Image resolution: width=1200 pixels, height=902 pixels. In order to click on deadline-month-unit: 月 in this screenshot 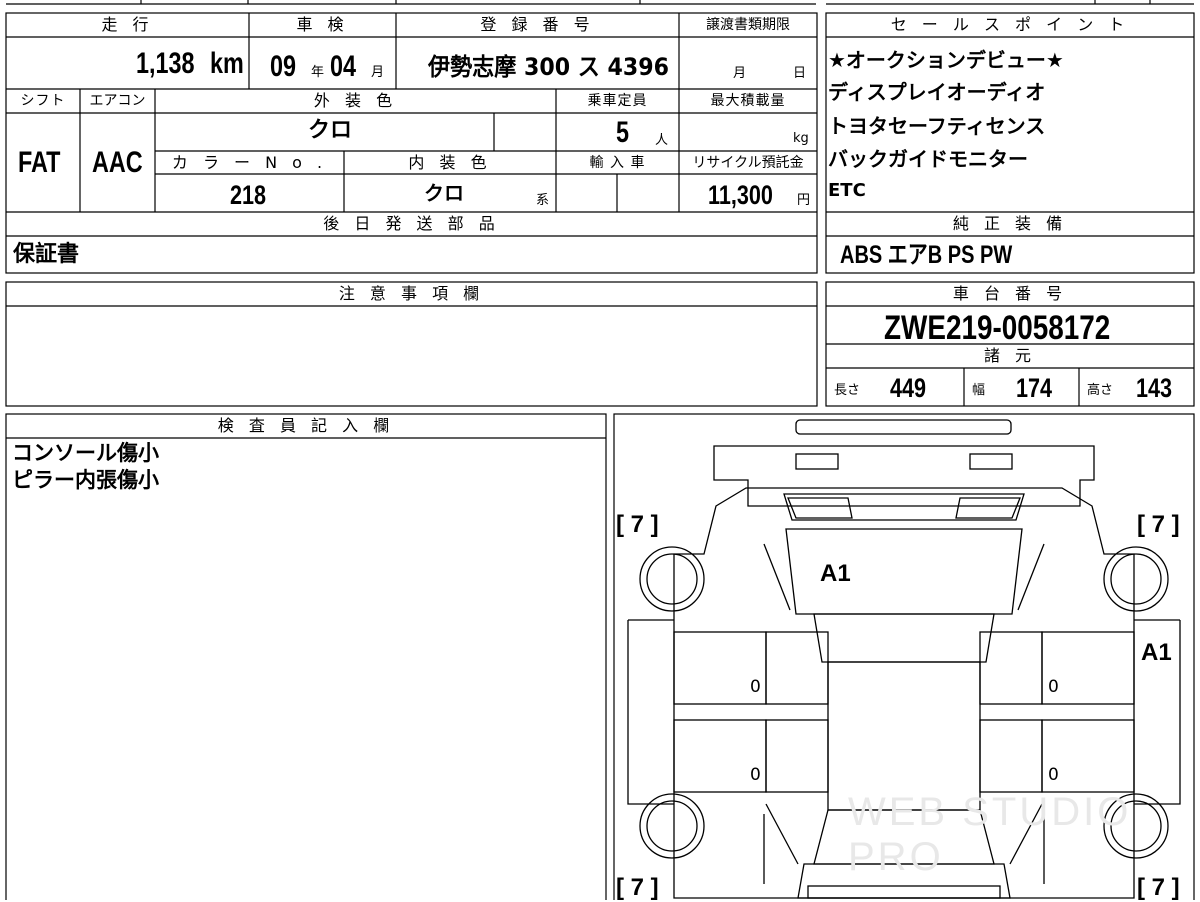, I will do `click(740, 73)`.